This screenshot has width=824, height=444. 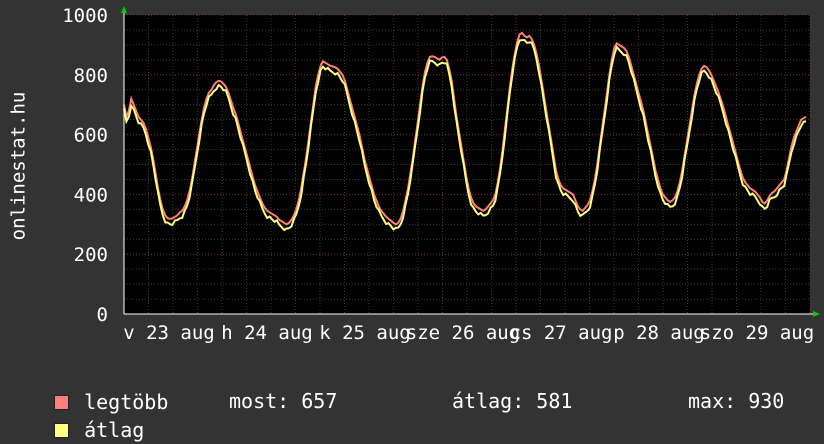 What do you see at coordinates (561, 333) in the screenshot?
I see `x-tick-label: cs 27 aug` at bounding box center [561, 333].